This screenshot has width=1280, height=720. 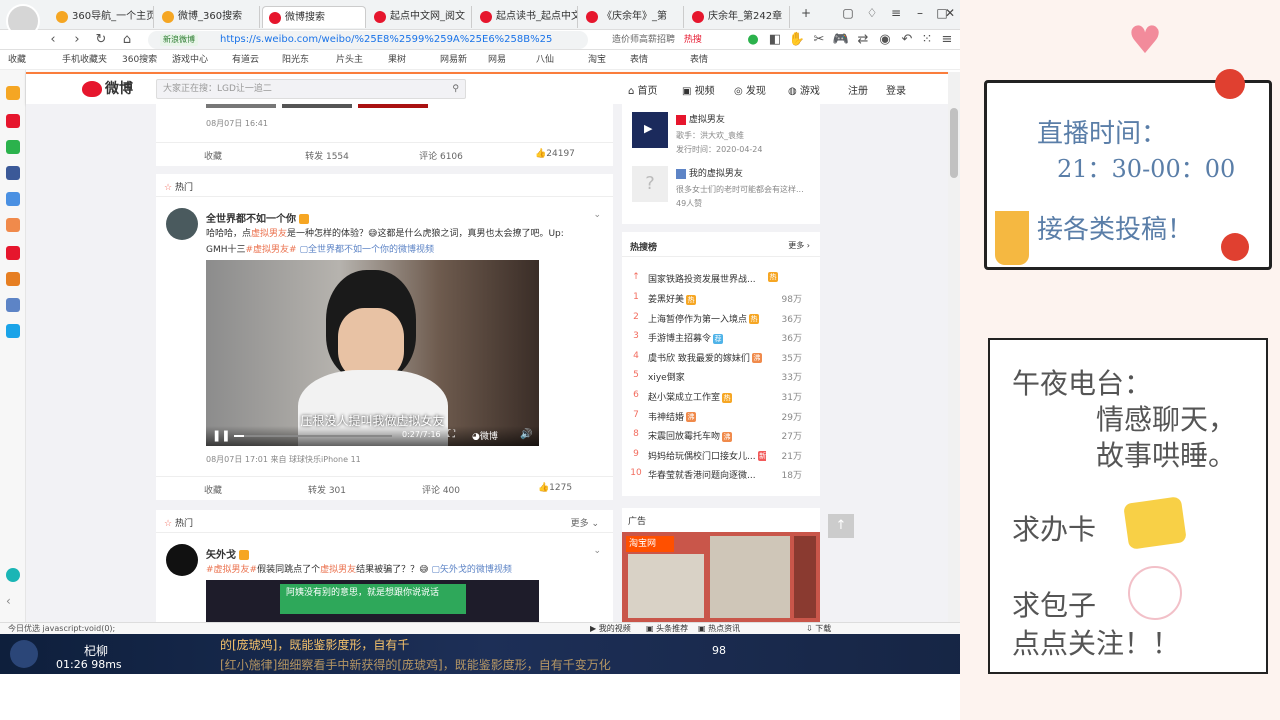 I want to click on weibo-logo: 微博, so click(x=107, y=88).